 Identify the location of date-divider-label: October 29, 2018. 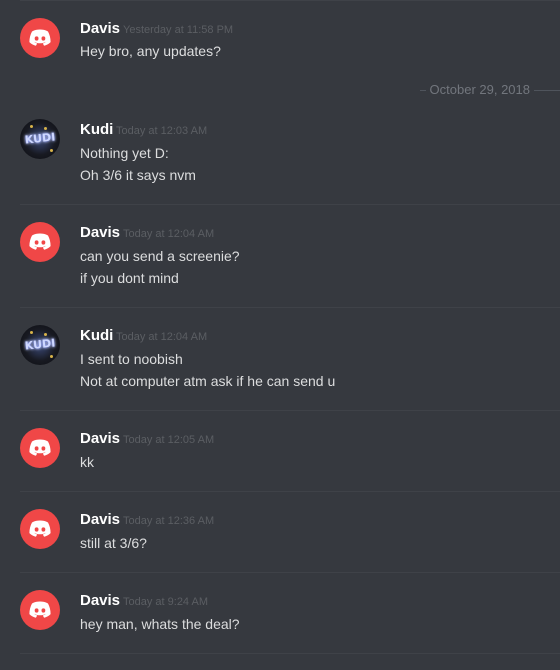
(479, 89).